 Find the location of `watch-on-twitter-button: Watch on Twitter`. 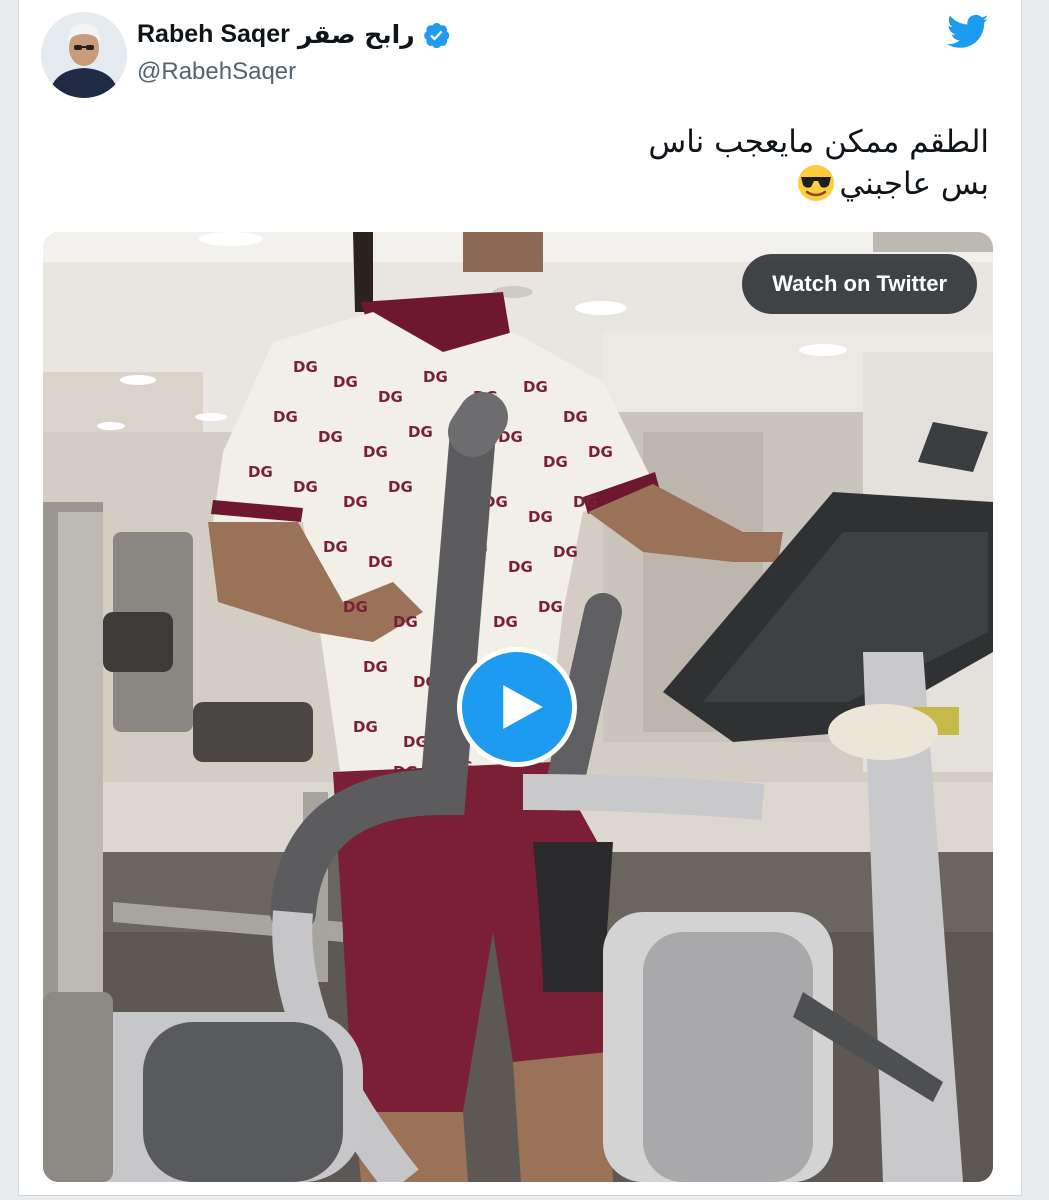

watch-on-twitter-button: Watch on Twitter is located at coordinates (859, 284).